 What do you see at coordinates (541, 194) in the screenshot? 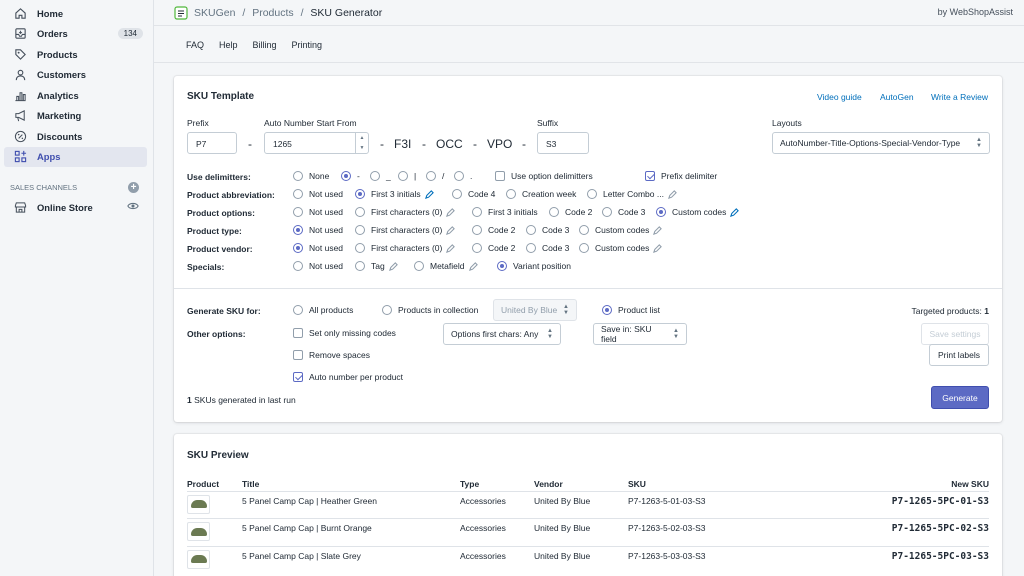
I see `abbr-week-radio: Creation week` at bounding box center [541, 194].